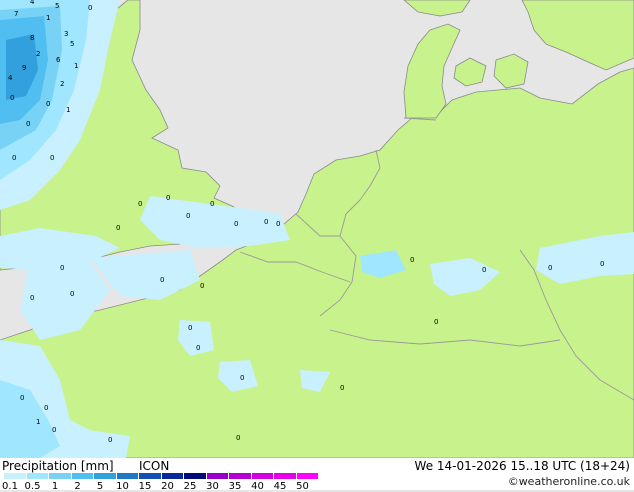 The width and height of the screenshot is (634, 492). I want to click on color-scale-label: 2, so click(77, 486).